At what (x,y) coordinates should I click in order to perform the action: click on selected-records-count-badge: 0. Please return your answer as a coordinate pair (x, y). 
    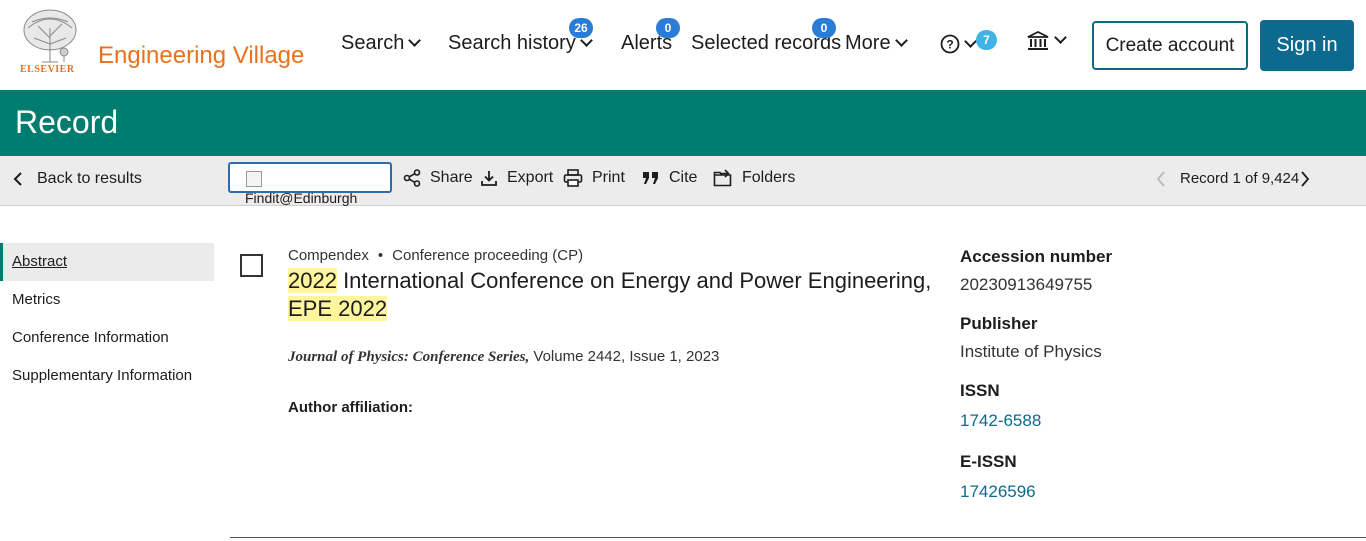
    Looking at the image, I should click on (824, 28).